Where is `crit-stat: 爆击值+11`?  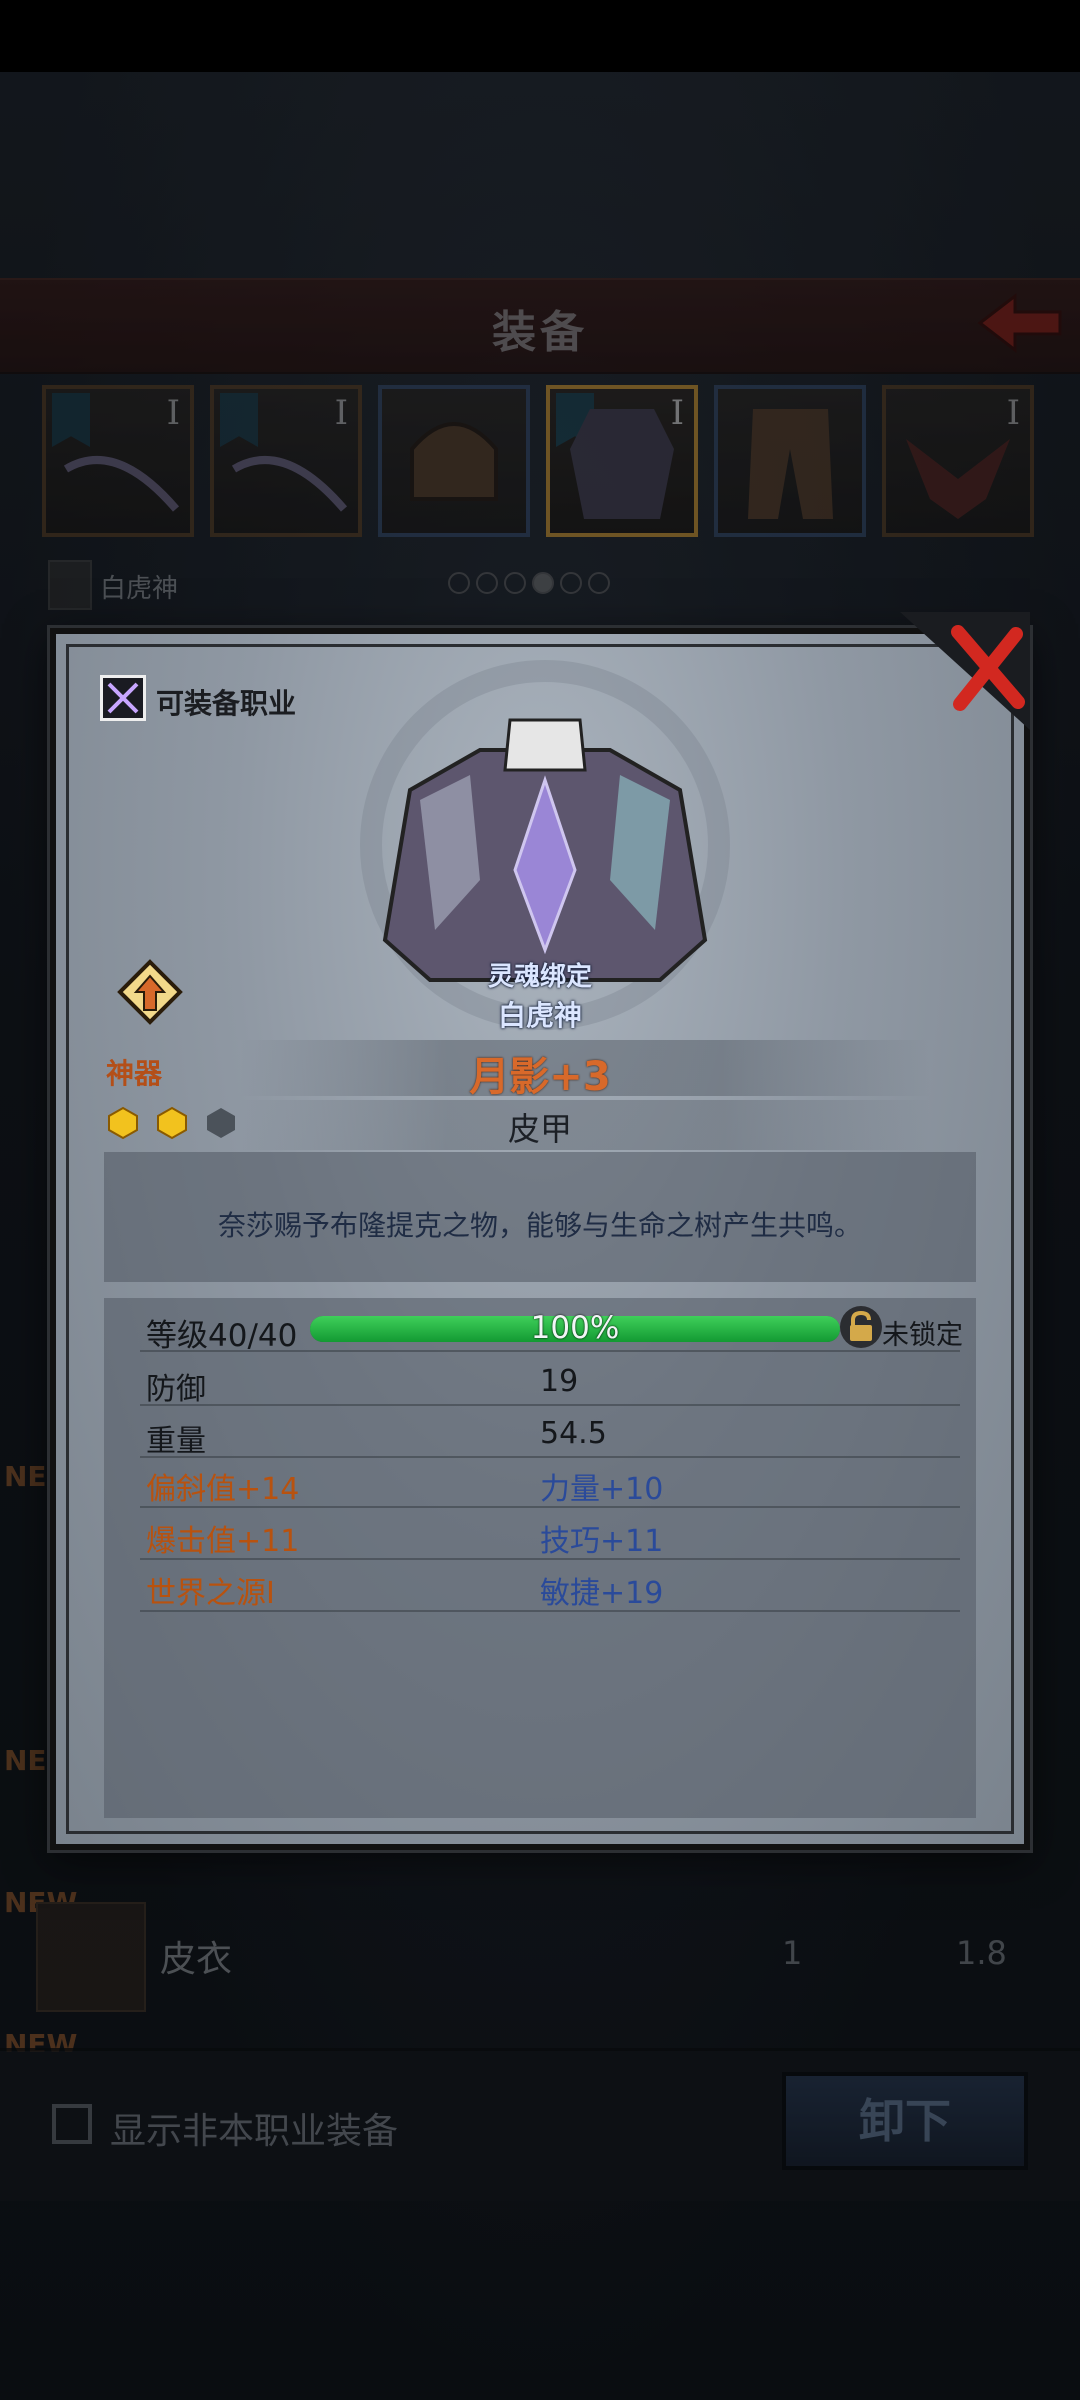
crit-stat: 爆击值+11 is located at coordinates (223, 1541).